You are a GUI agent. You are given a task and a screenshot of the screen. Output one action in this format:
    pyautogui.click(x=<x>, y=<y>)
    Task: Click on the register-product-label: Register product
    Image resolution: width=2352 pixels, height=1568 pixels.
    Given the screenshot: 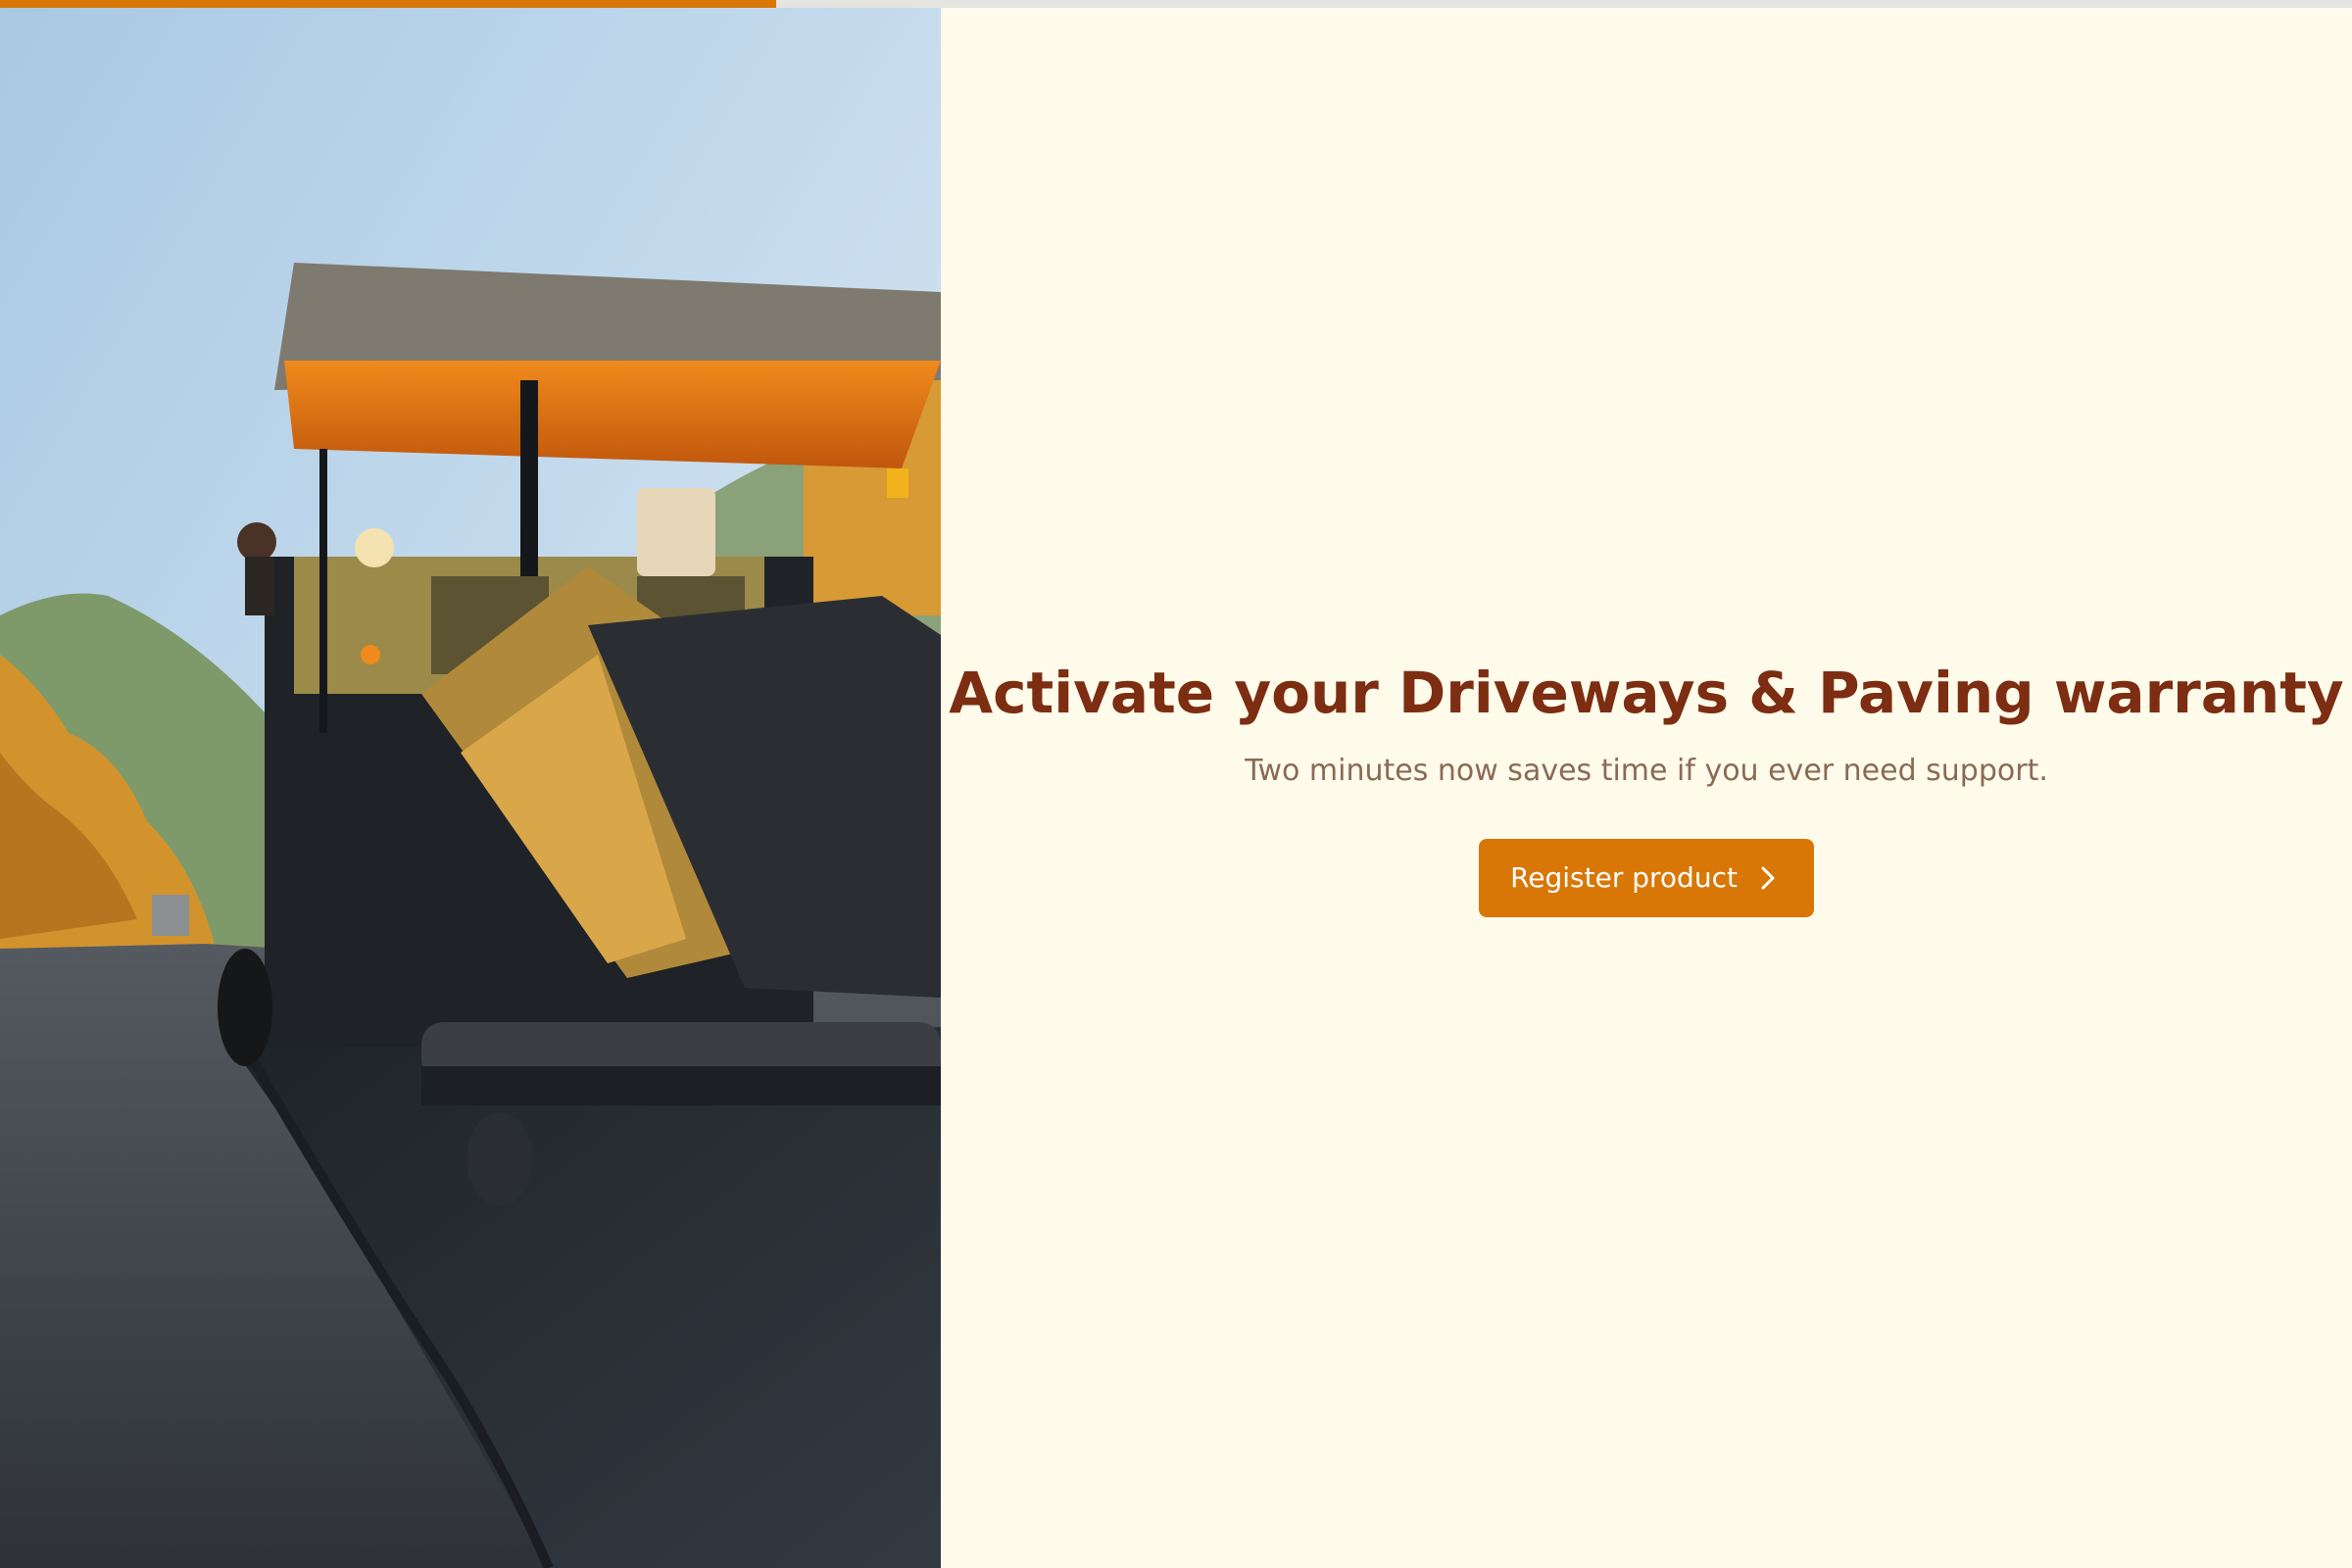 What is the action you would take?
    pyautogui.click(x=1624, y=877)
    